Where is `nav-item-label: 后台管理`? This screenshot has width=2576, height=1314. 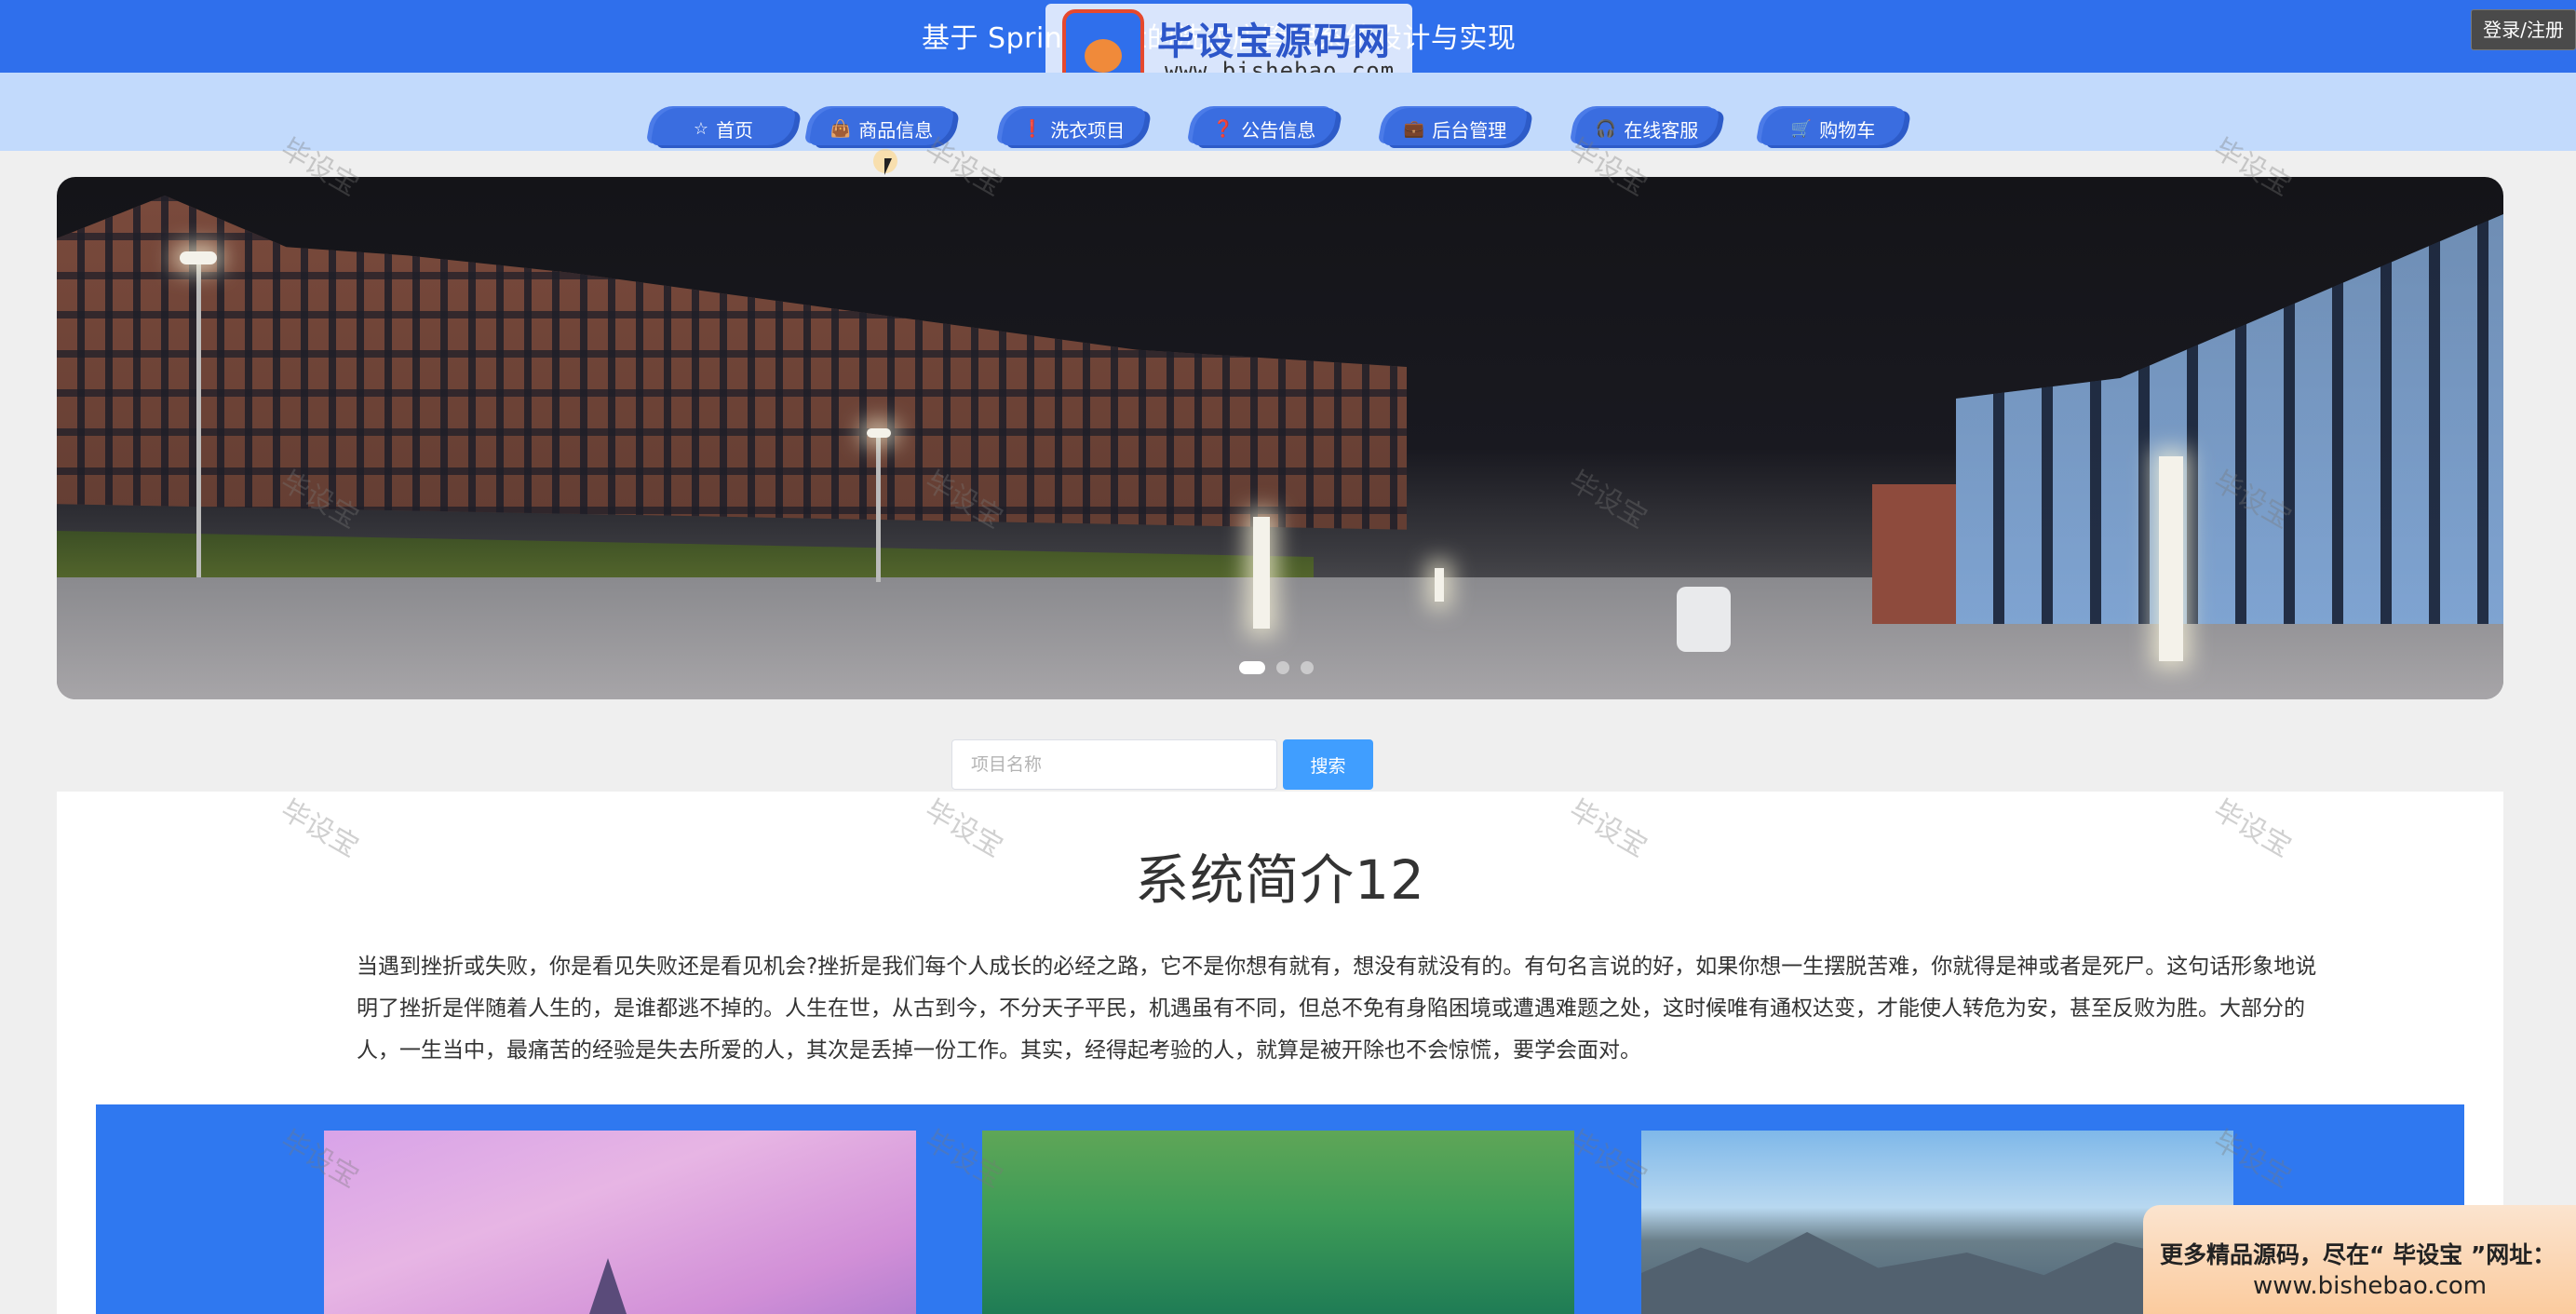 nav-item-label: 后台管理 is located at coordinates (1469, 130).